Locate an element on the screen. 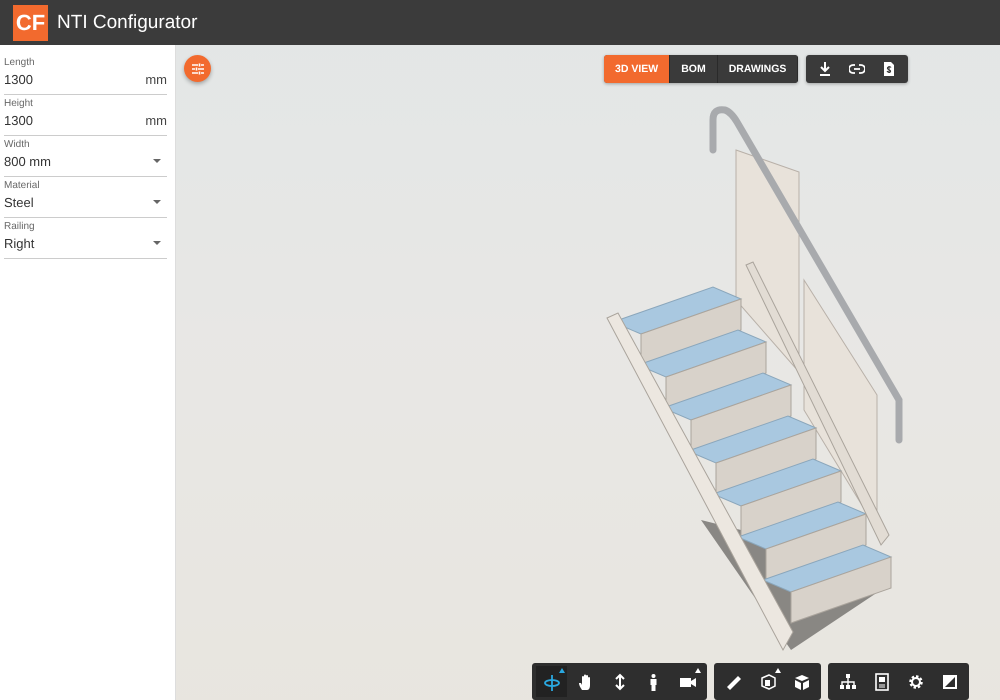 This screenshot has width=1000, height=700. app-logo: CF is located at coordinates (30, 22).